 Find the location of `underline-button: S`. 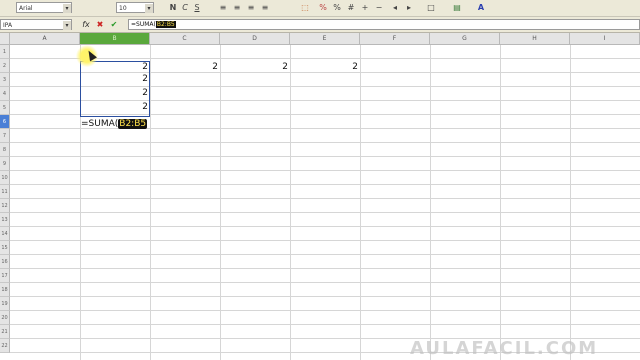

underline-button: S is located at coordinates (197, 7).